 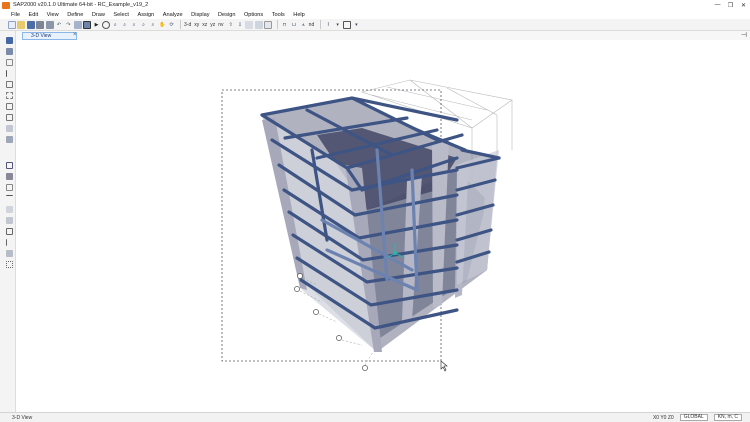 I want to click on snap-intersections-icon, so click(x=9, y=231).